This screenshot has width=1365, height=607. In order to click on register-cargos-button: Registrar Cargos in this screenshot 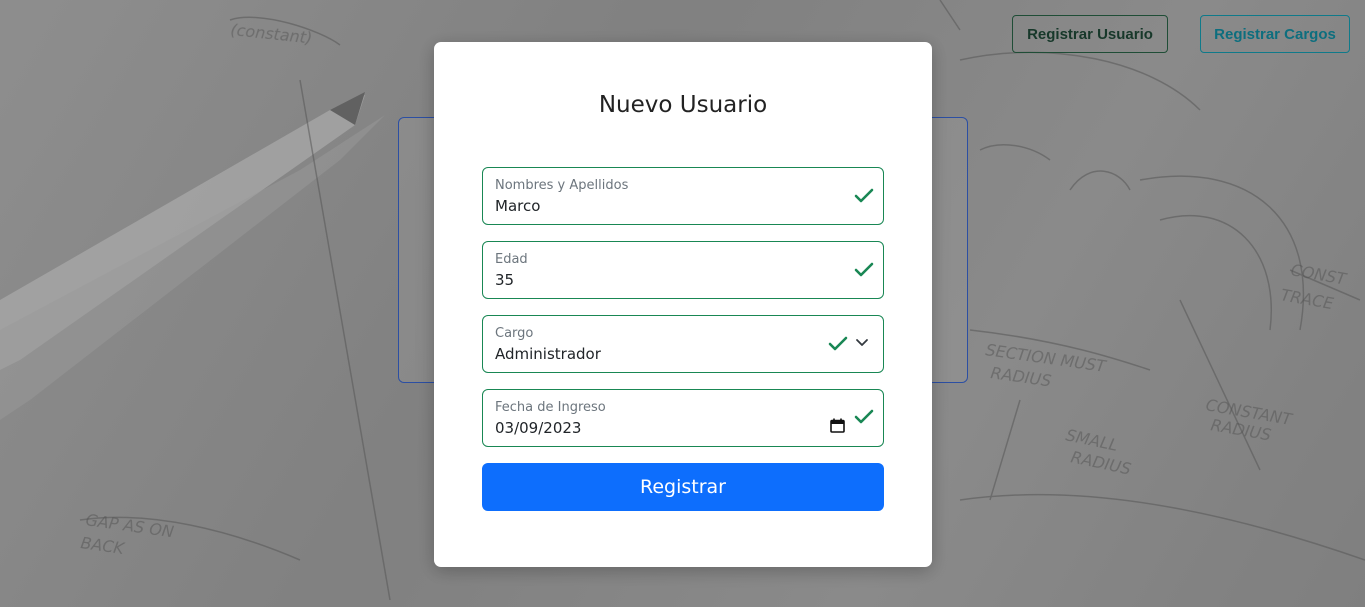, I will do `click(1275, 34)`.